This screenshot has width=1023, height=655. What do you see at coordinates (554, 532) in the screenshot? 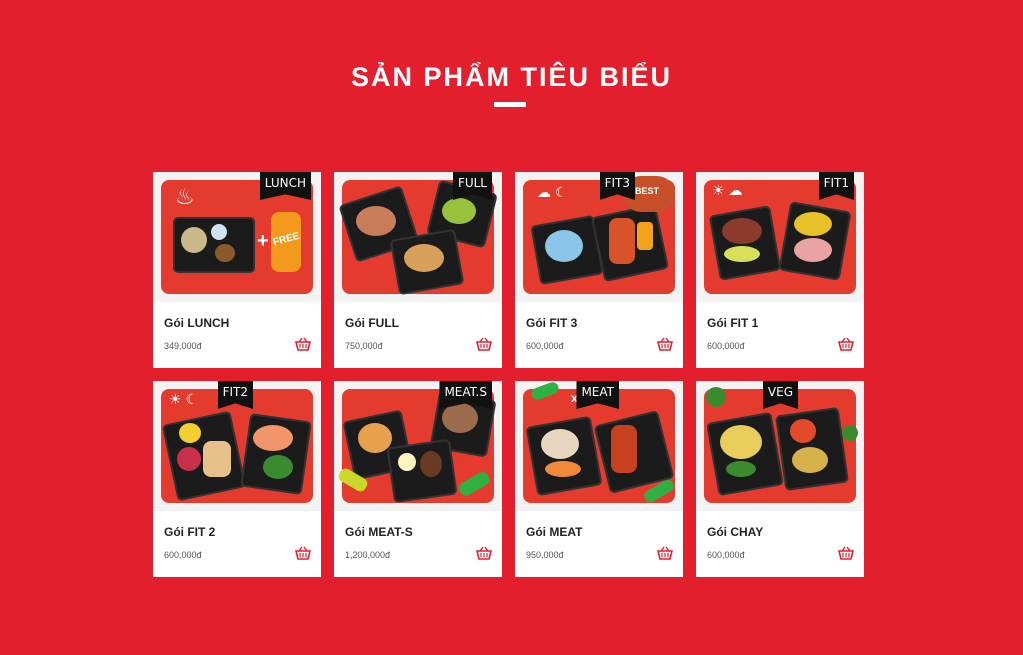
I see `product-name: Gói MEAT` at bounding box center [554, 532].